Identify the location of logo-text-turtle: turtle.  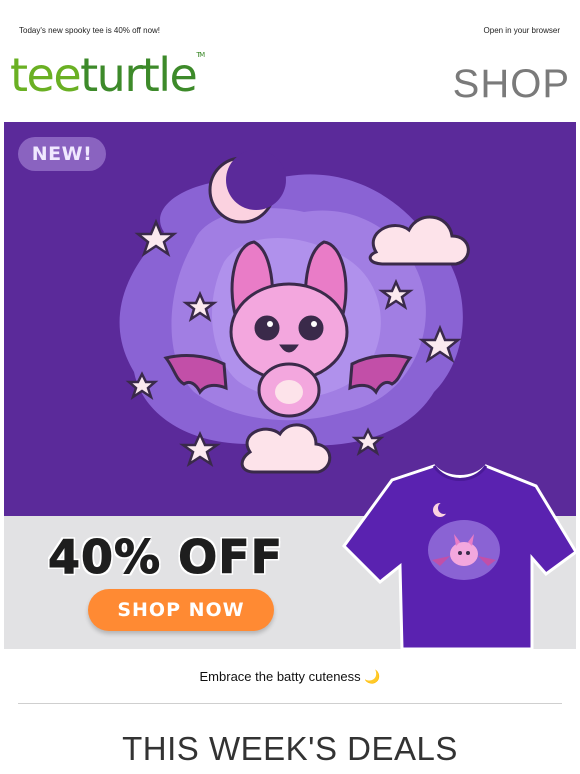
(139, 75).